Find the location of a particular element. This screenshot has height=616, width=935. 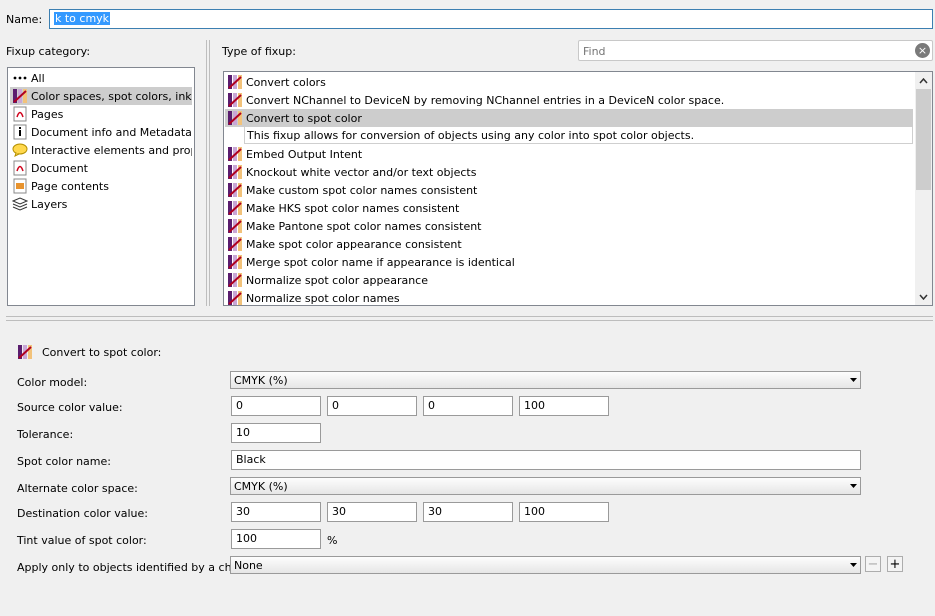

comment-icon is located at coordinates (20, 150).